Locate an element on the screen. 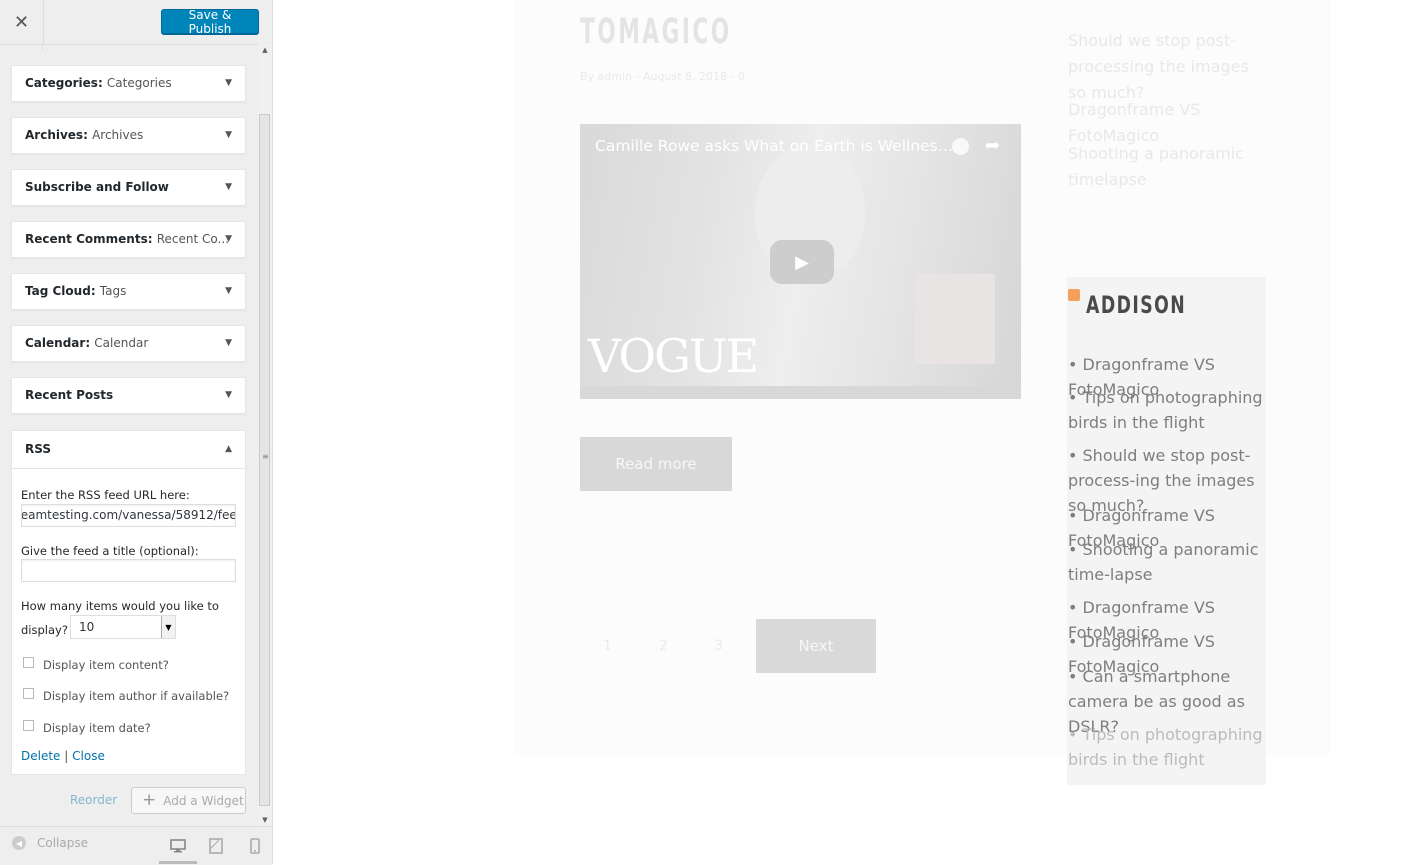  panel-scrollbar: ▲ ≡ ▼ is located at coordinates (265, 435).